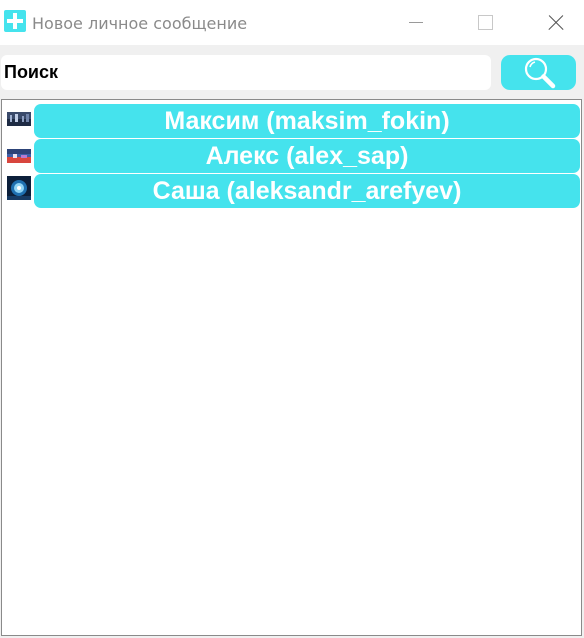  Describe the element at coordinates (416, 22) in the screenshot. I see `minimize-icon` at that location.